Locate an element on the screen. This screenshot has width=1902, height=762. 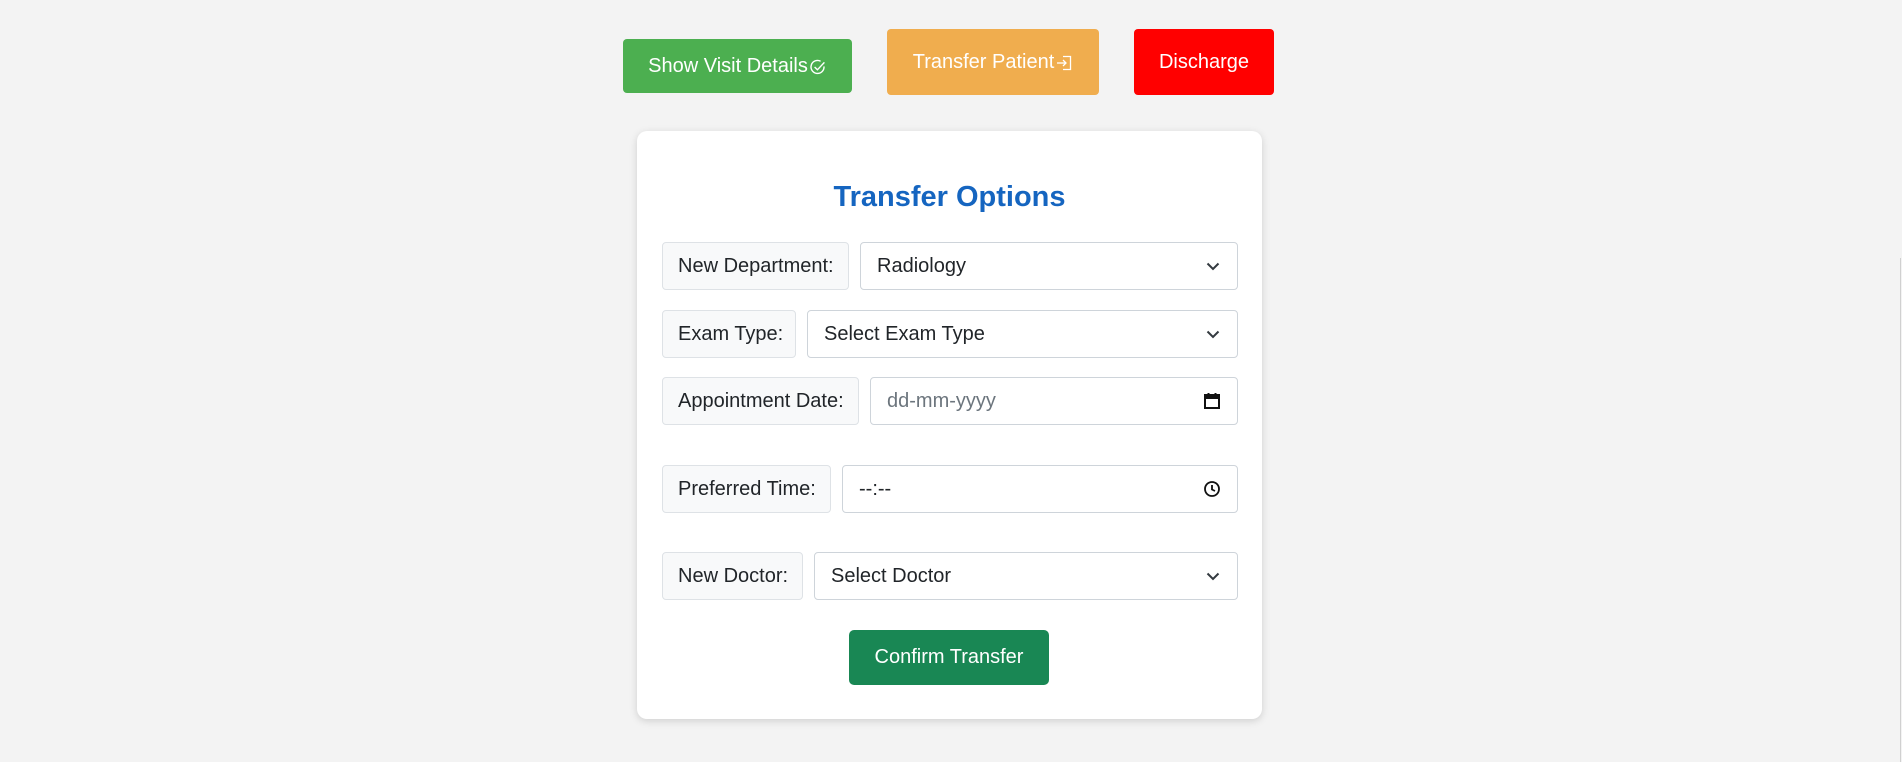
clock-icon is located at coordinates (1212, 489).